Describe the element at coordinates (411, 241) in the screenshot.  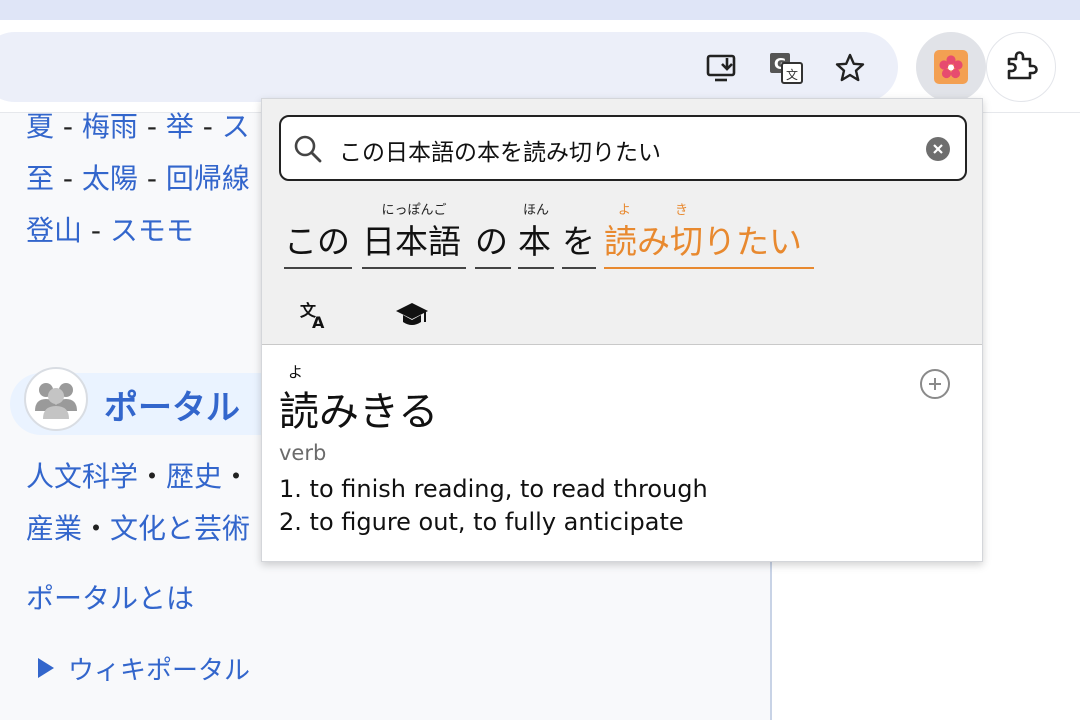
I see `segment-text: 日本語` at that location.